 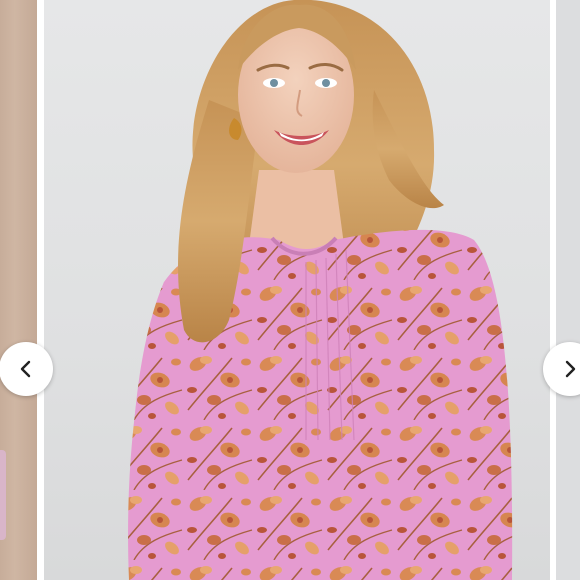 I want to click on previous-image-button, so click(x=26, y=369).